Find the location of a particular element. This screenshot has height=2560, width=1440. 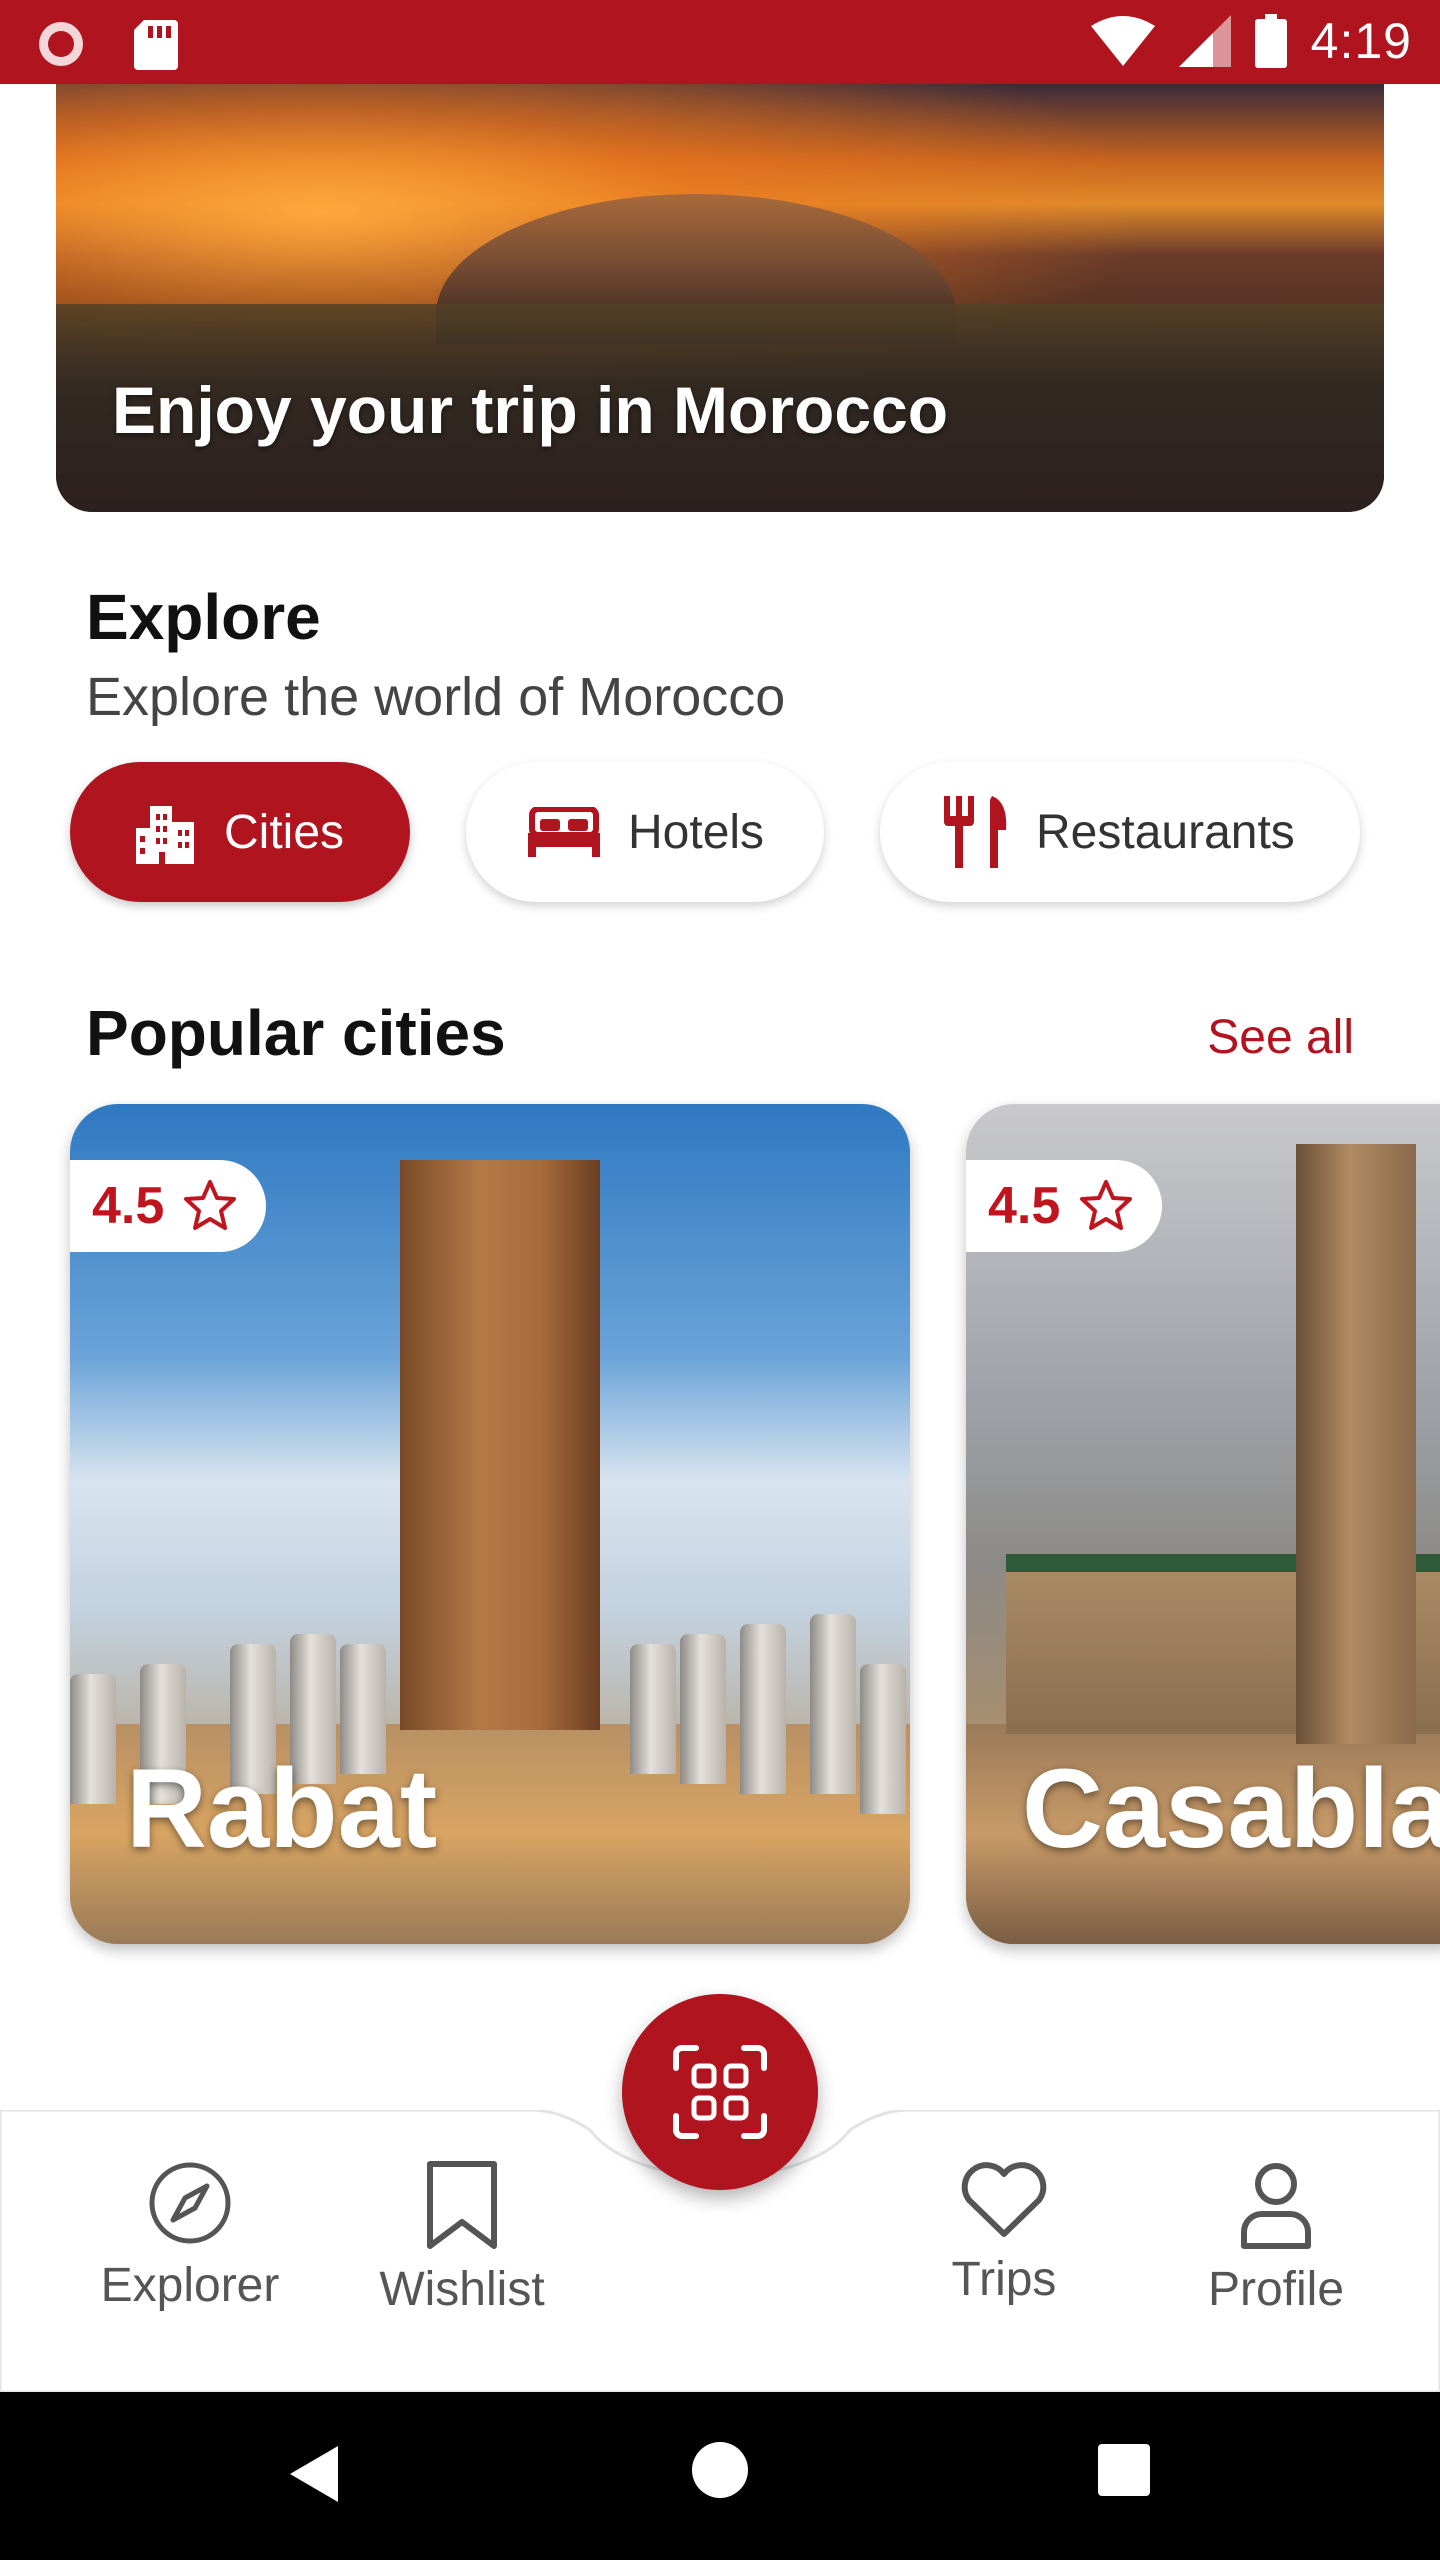

chip-restaurants: Restaurants is located at coordinates (1120, 832).